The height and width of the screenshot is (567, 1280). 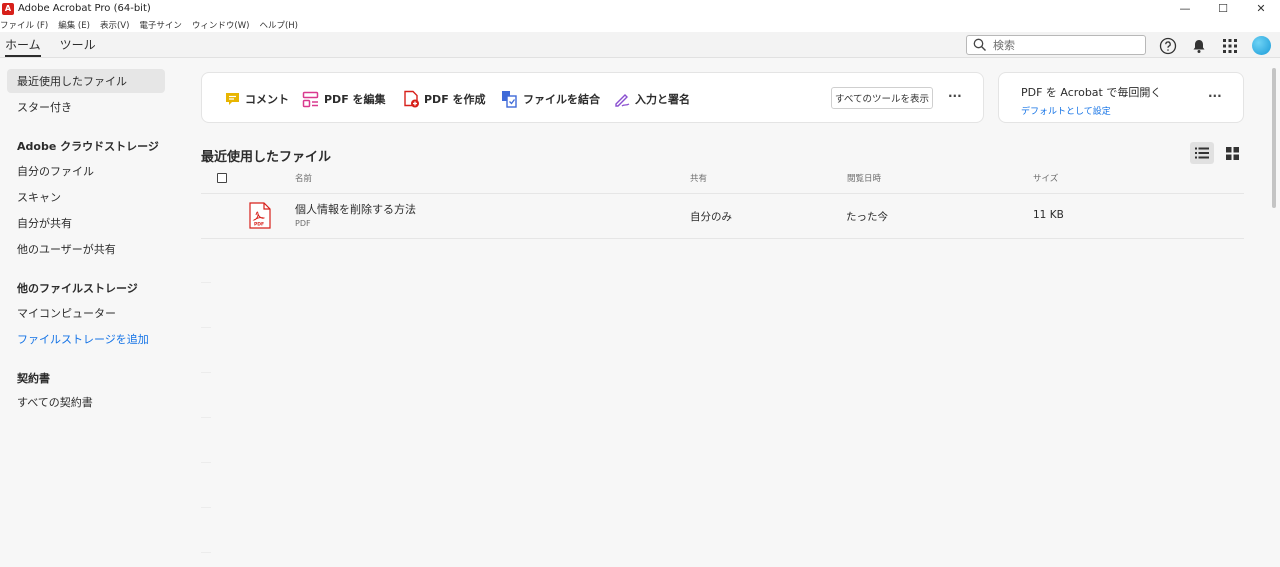 I want to click on sidebar-heading-other-storage: 他のファイルストレージ, so click(x=77, y=288).